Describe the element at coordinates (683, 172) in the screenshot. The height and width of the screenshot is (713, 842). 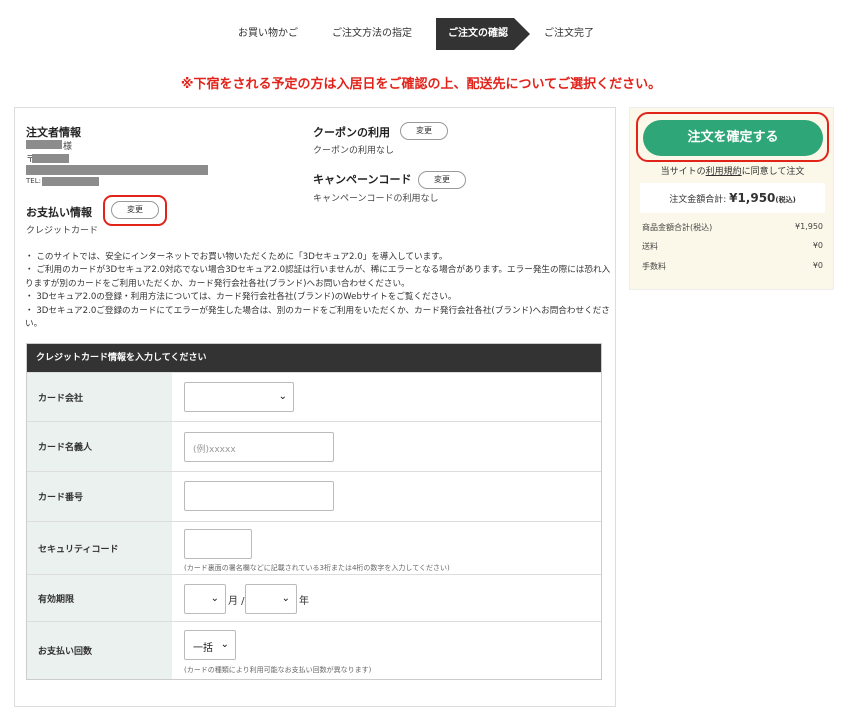
I see `agree-prefix: 当サイトの` at that location.